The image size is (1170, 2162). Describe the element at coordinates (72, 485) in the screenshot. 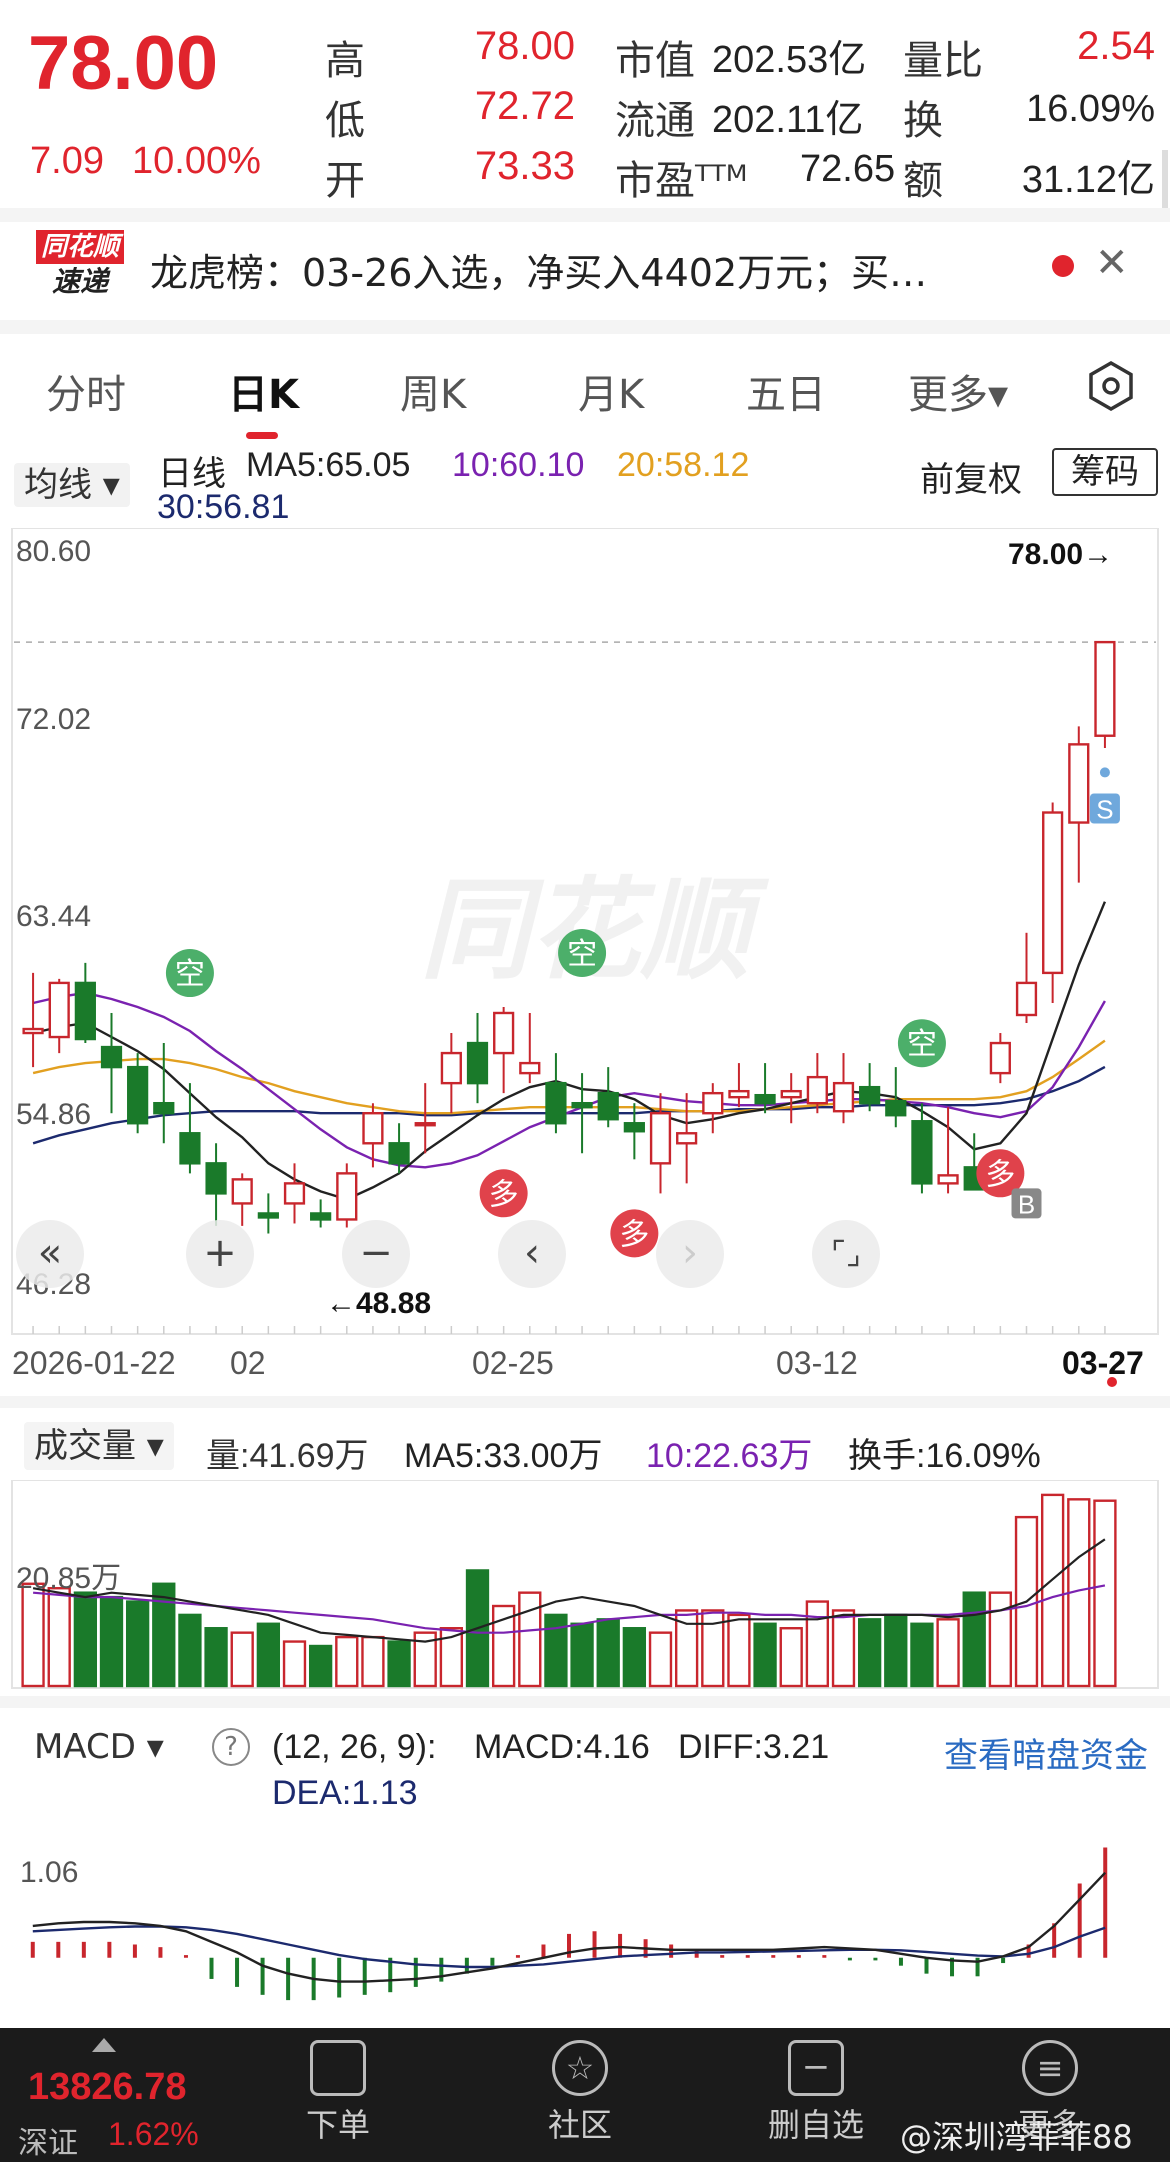

I see `indicator-selector: 均线 ▾` at that location.